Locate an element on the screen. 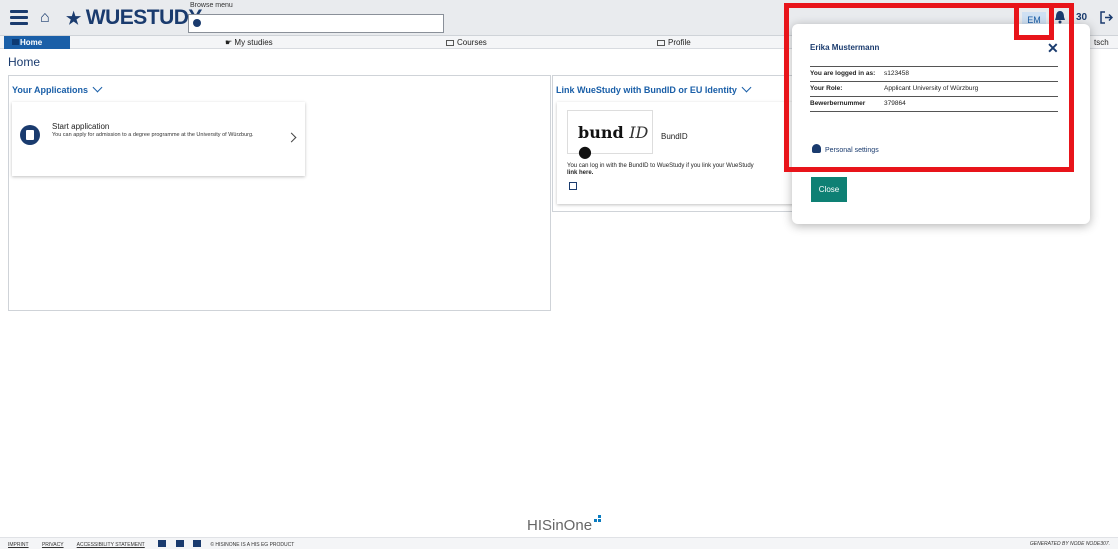  logout-icon is located at coordinates (1106, 17).